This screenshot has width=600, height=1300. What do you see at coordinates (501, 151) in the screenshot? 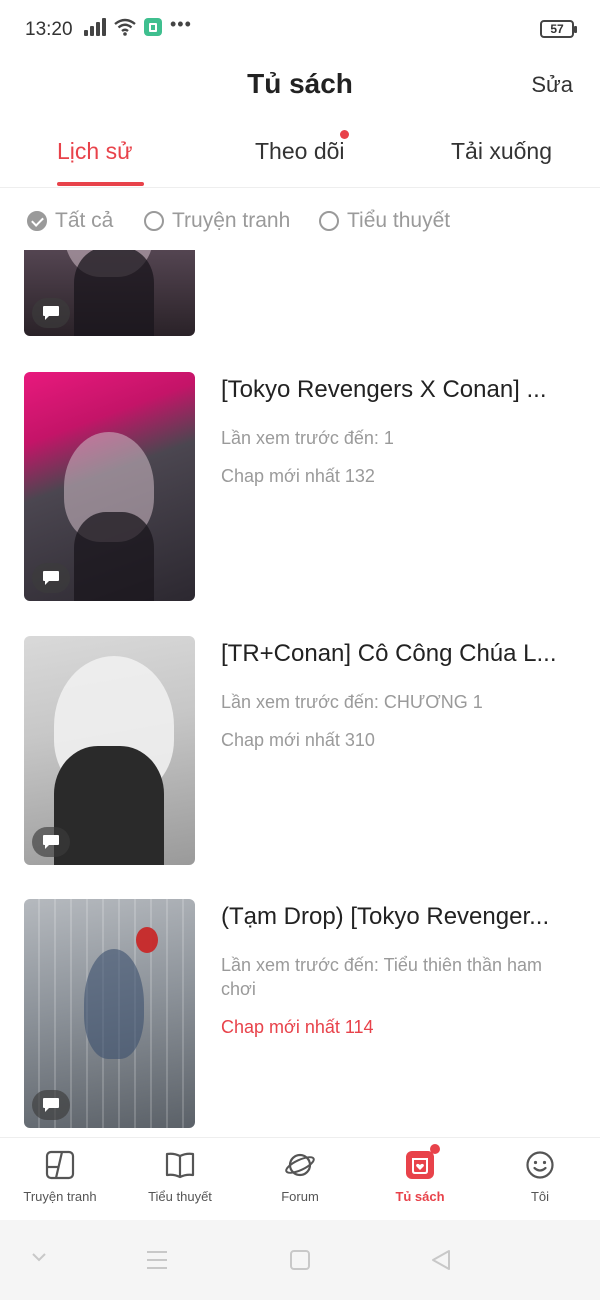
I see `tab-downloads: Tải xuống` at bounding box center [501, 151].